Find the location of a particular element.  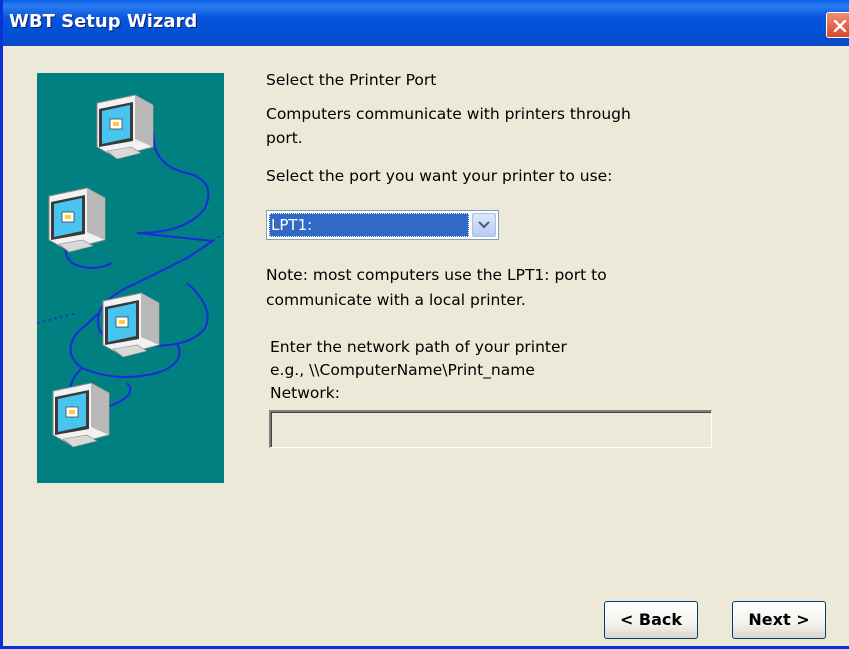

description-line-2: port. is located at coordinates (284, 138).